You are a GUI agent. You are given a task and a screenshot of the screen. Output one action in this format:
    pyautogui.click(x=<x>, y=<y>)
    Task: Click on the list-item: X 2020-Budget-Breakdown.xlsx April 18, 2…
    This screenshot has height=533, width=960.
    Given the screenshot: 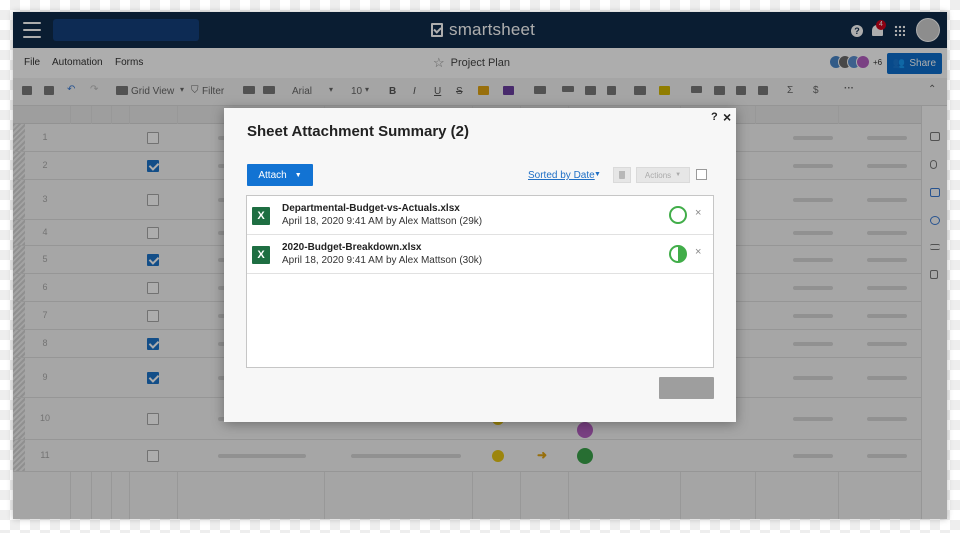 What is the action you would take?
    pyautogui.click(x=480, y=254)
    